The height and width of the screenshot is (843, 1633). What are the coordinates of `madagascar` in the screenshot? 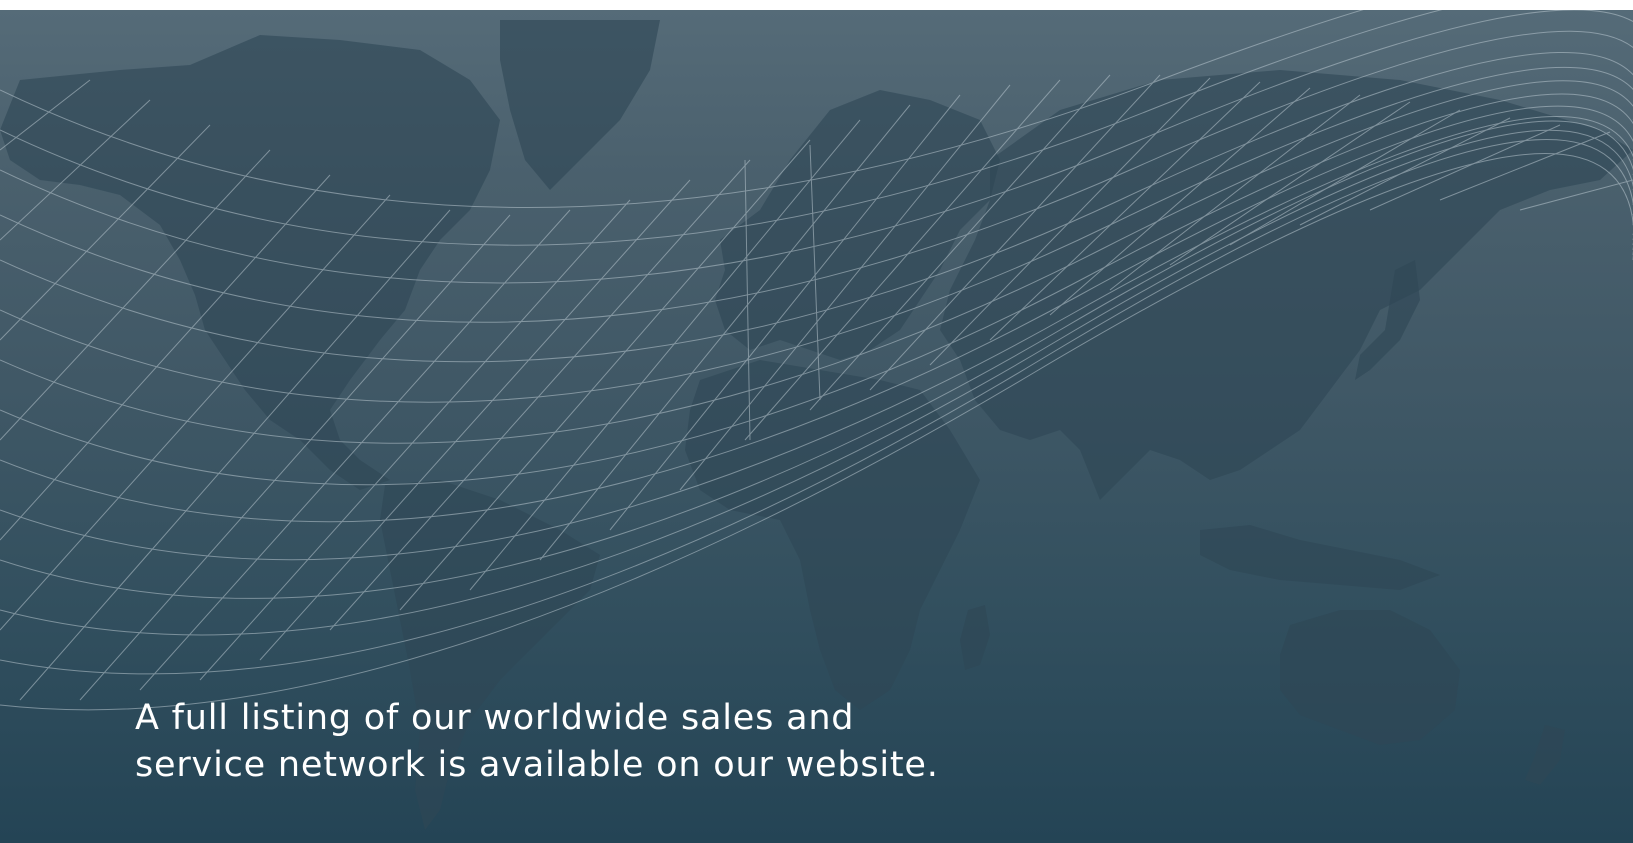 It's located at (975, 637).